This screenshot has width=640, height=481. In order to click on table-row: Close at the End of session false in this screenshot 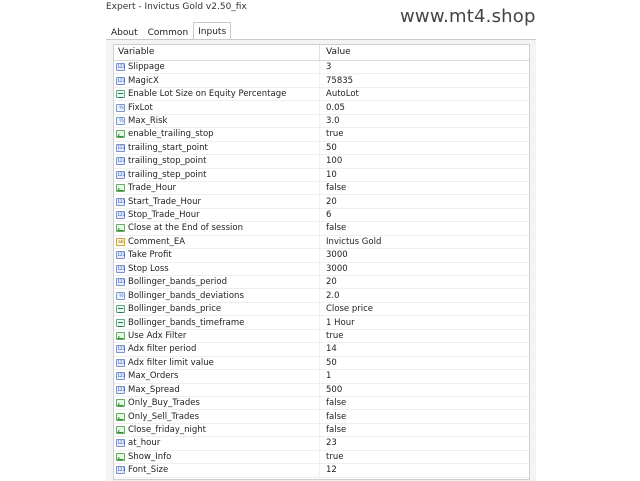, I will do `click(321, 229)`.